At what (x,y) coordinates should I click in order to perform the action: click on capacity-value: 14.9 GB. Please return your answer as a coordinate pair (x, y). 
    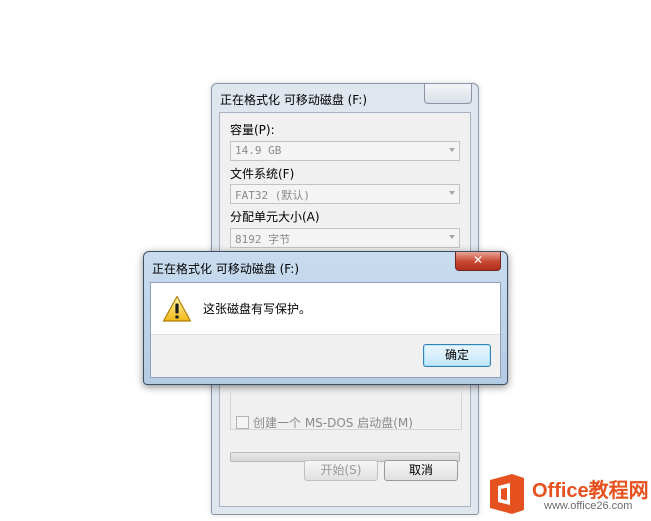
    Looking at the image, I should click on (258, 150).